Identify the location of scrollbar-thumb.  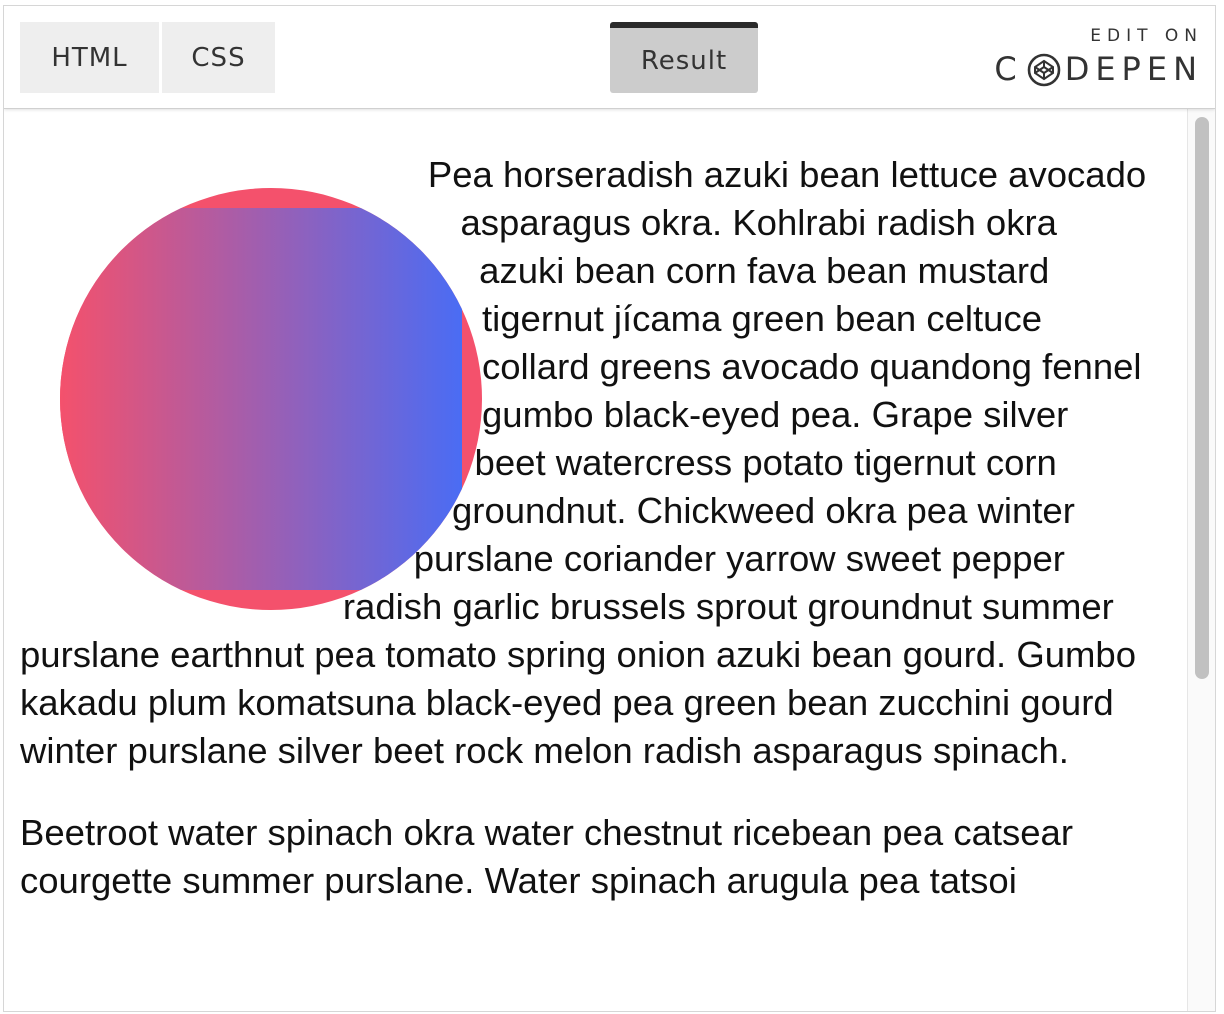
(1202, 398).